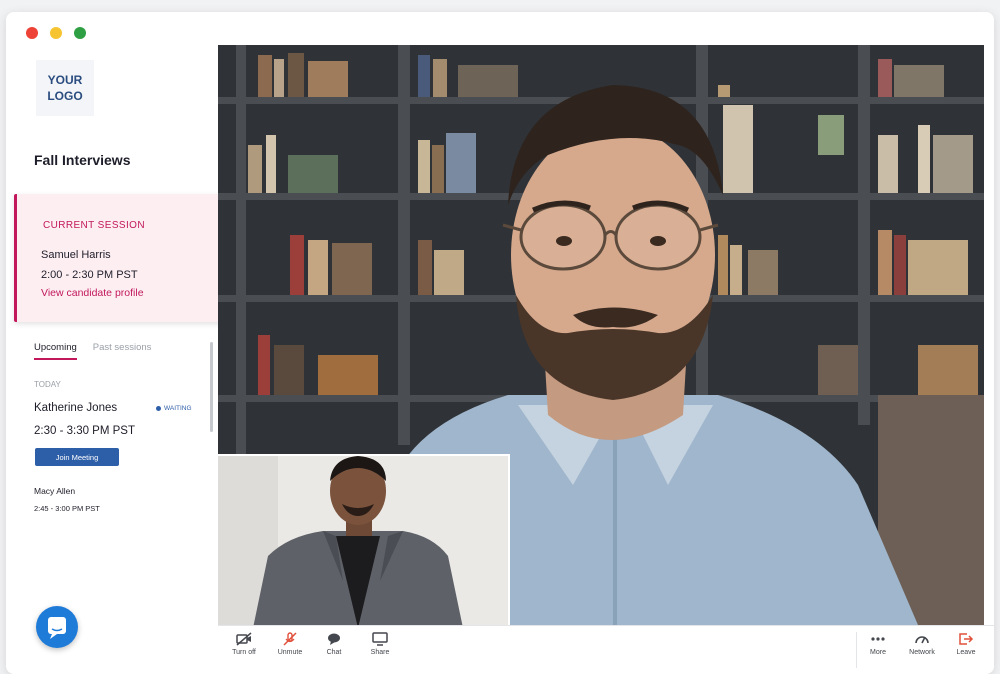 This screenshot has height=674, width=1000. I want to click on status-badge-label: WAITING, so click(178, 408).